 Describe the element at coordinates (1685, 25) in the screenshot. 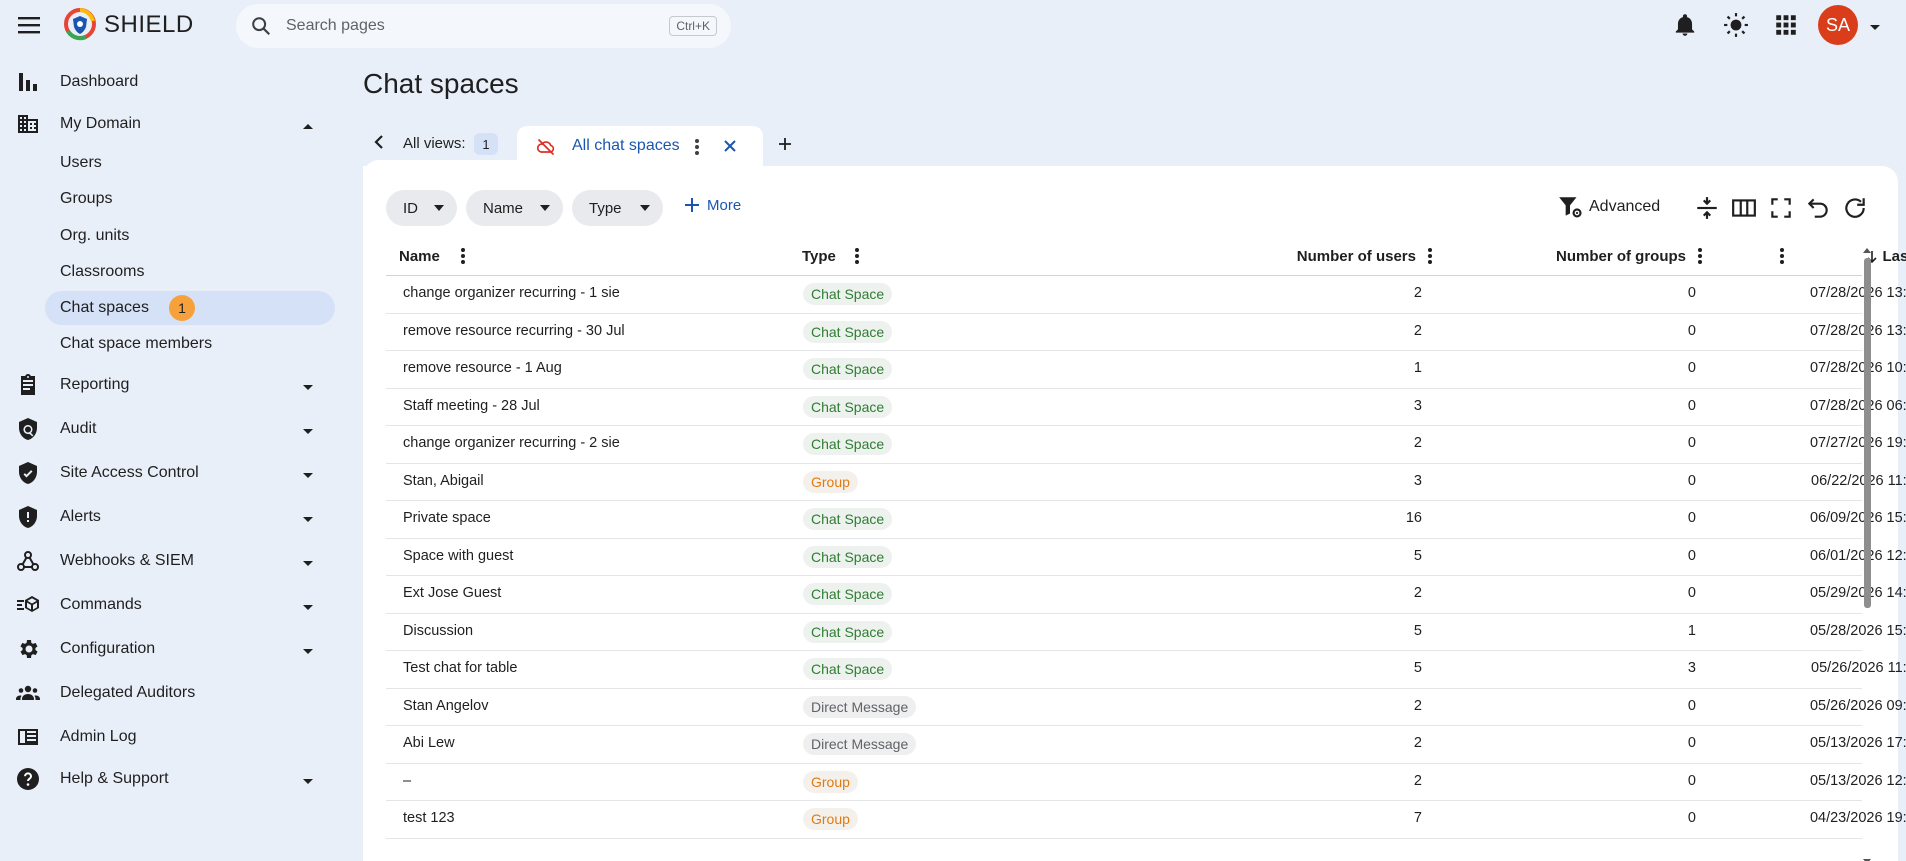

I see `bell-icon` at that location.